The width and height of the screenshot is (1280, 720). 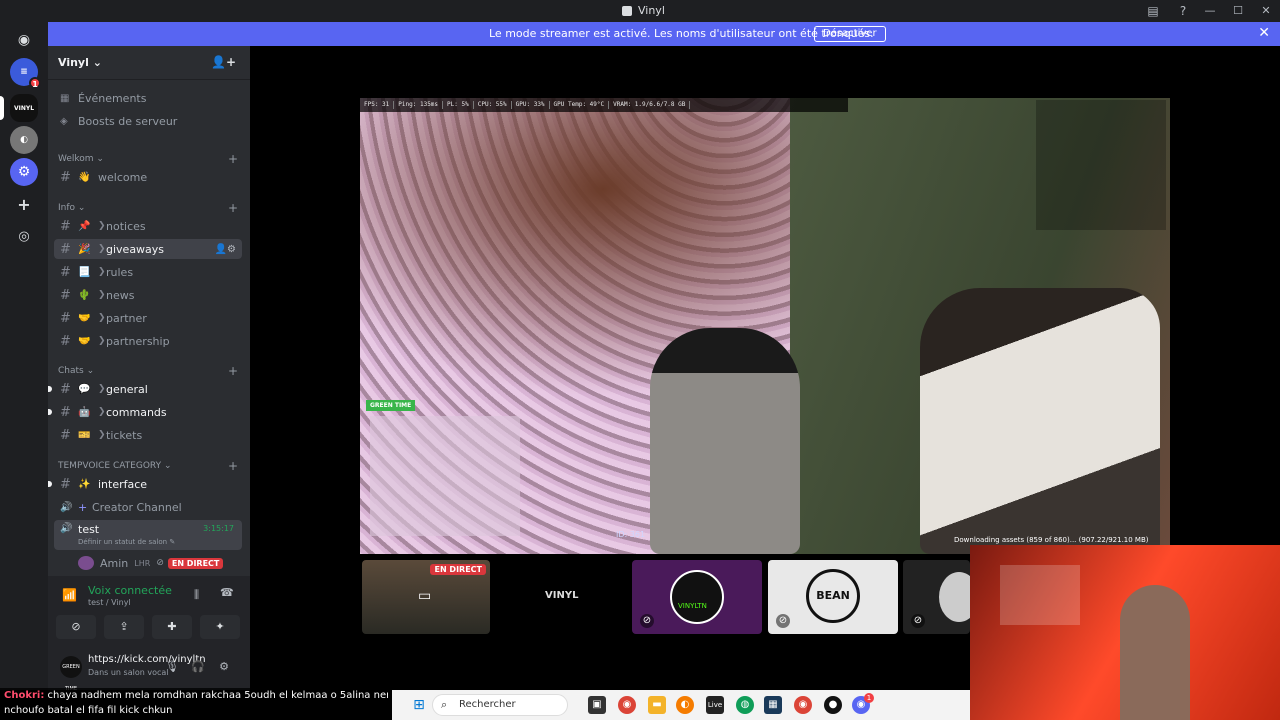 I want to click on channel-label: notices, so click(x=126, y=226).